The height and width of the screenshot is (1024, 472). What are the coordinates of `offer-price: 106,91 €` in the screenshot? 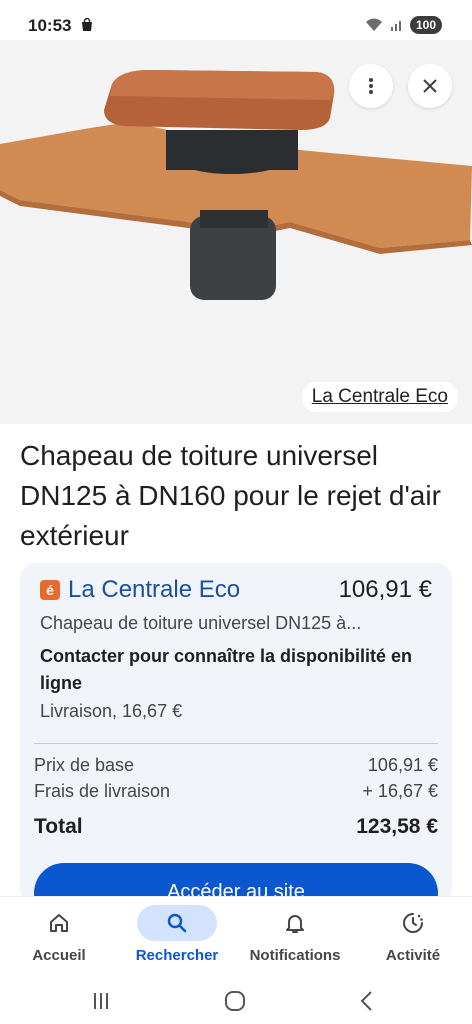 It's located at (385, 589).